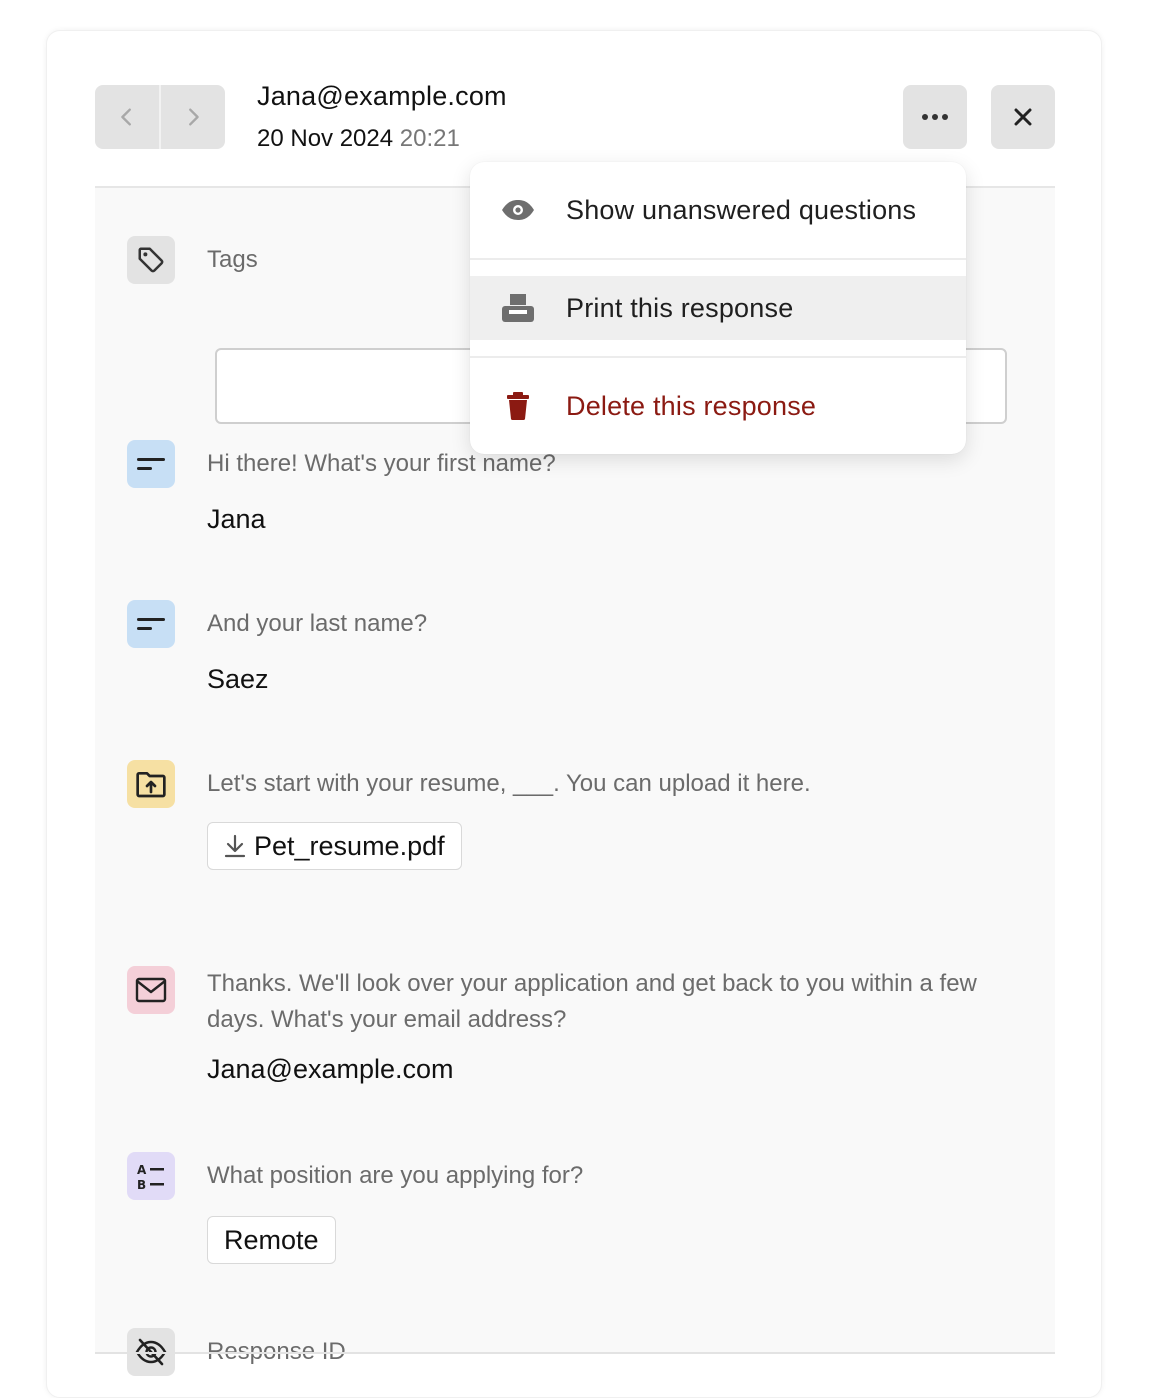 The width and height of the screenshot is (1150, 1398). What do you see at coordinates (325, 138) in the screenshot?
I see `response-date: 20 Nov 2024` at bounding box center [325, 138].